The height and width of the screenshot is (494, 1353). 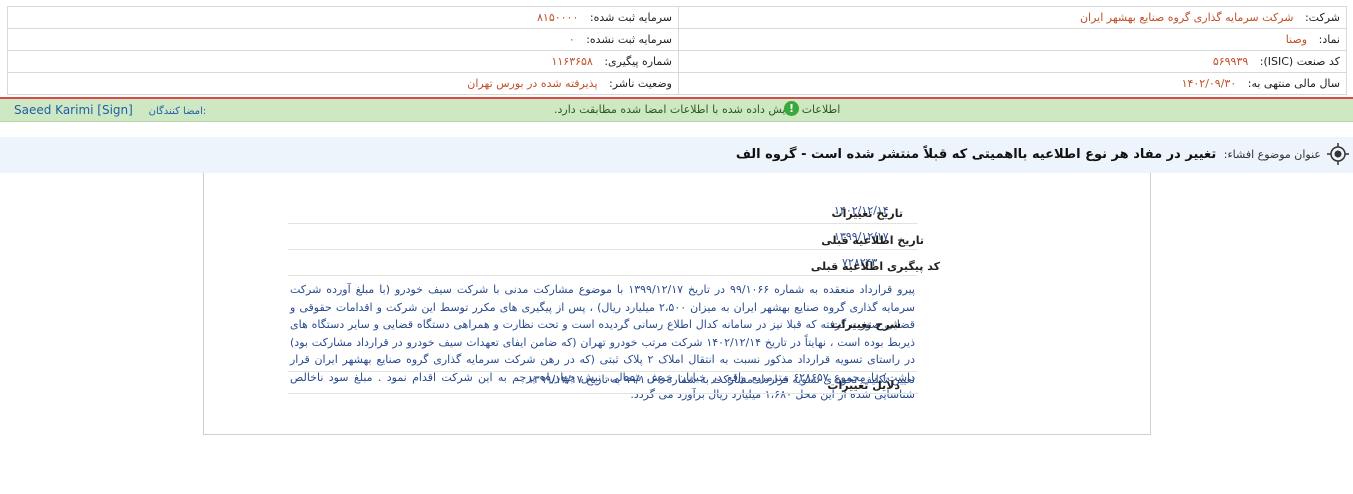 I want to click on isic-value: ۵۶۹۹۳۹, so click(x=1230, y=61).